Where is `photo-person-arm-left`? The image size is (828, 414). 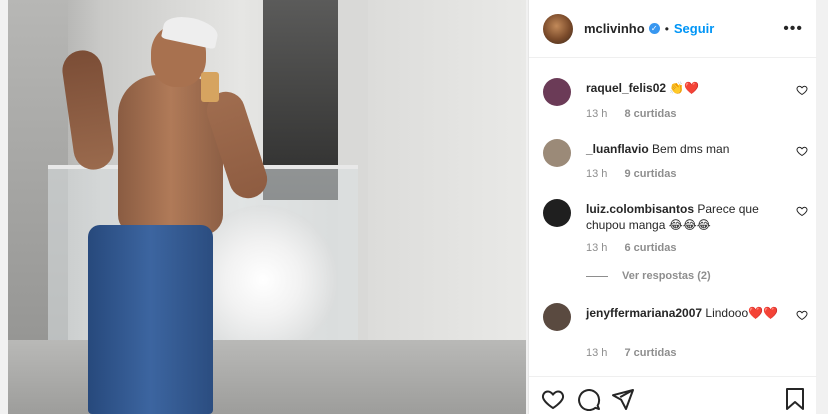 photo-person-arm-left is located at coordinates (88, 110).